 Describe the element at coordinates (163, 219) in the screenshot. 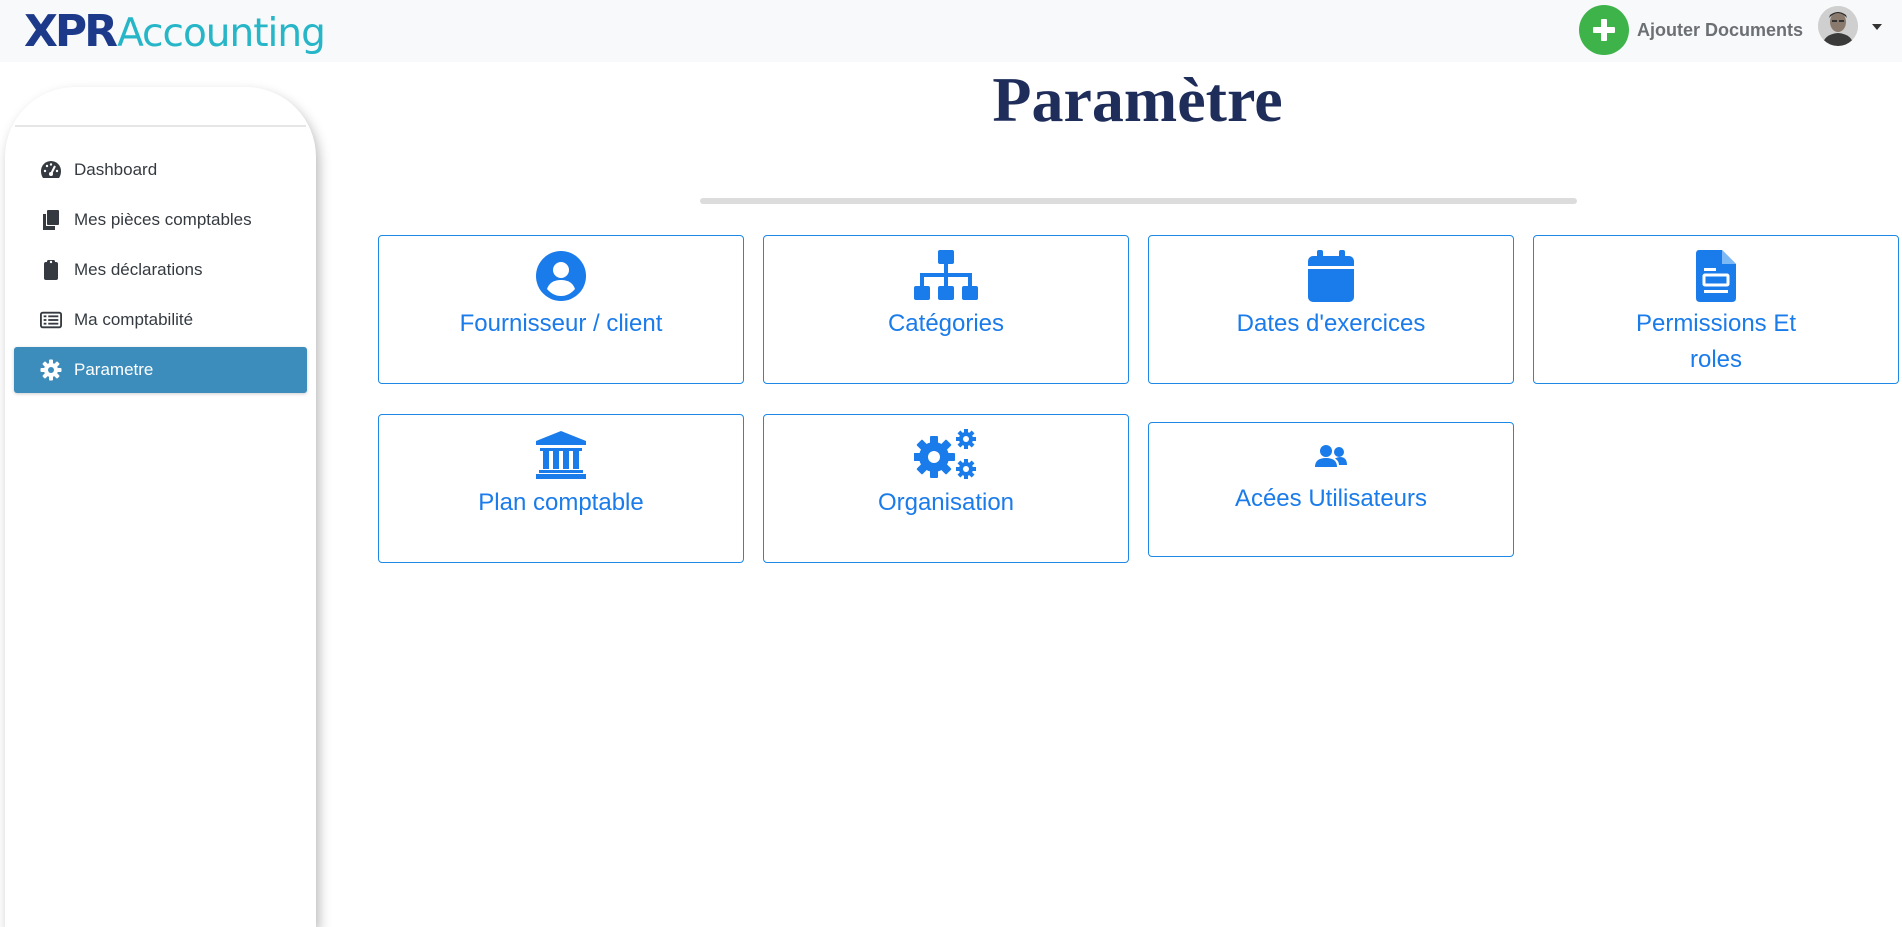

I see `sidebar-item-label: Mes pièces comptables` at that location.